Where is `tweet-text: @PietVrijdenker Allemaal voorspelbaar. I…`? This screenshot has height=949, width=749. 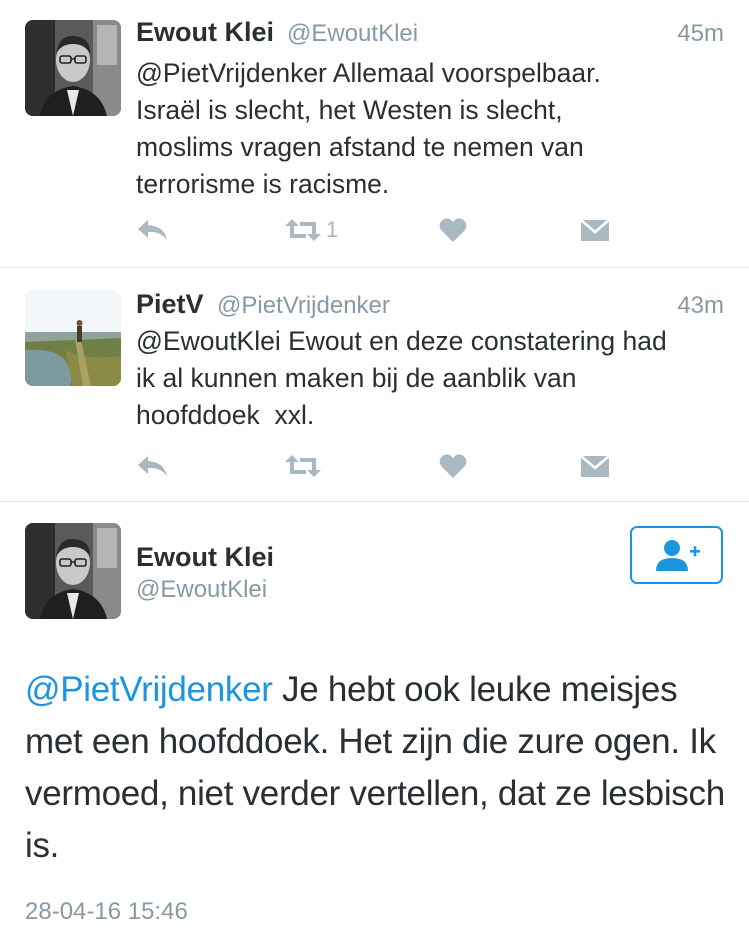 tweet-text: @PietVrijdenker Allemaal voorspelbaar. I… is located at coordinates (368, 128).